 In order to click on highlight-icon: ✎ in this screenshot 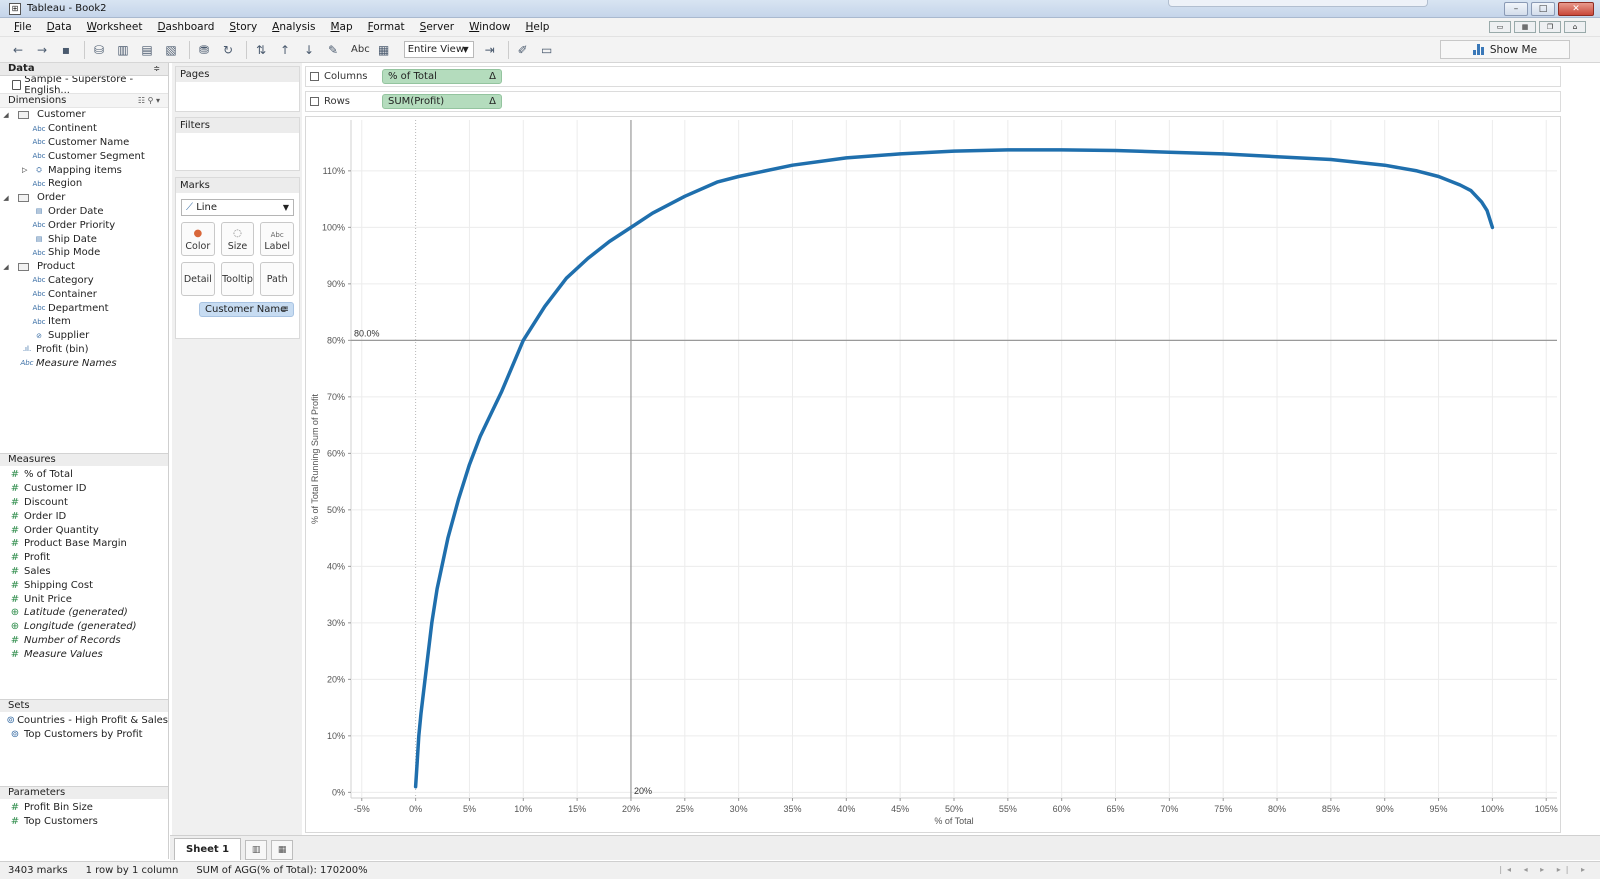, I will do `click(333, 50)`.